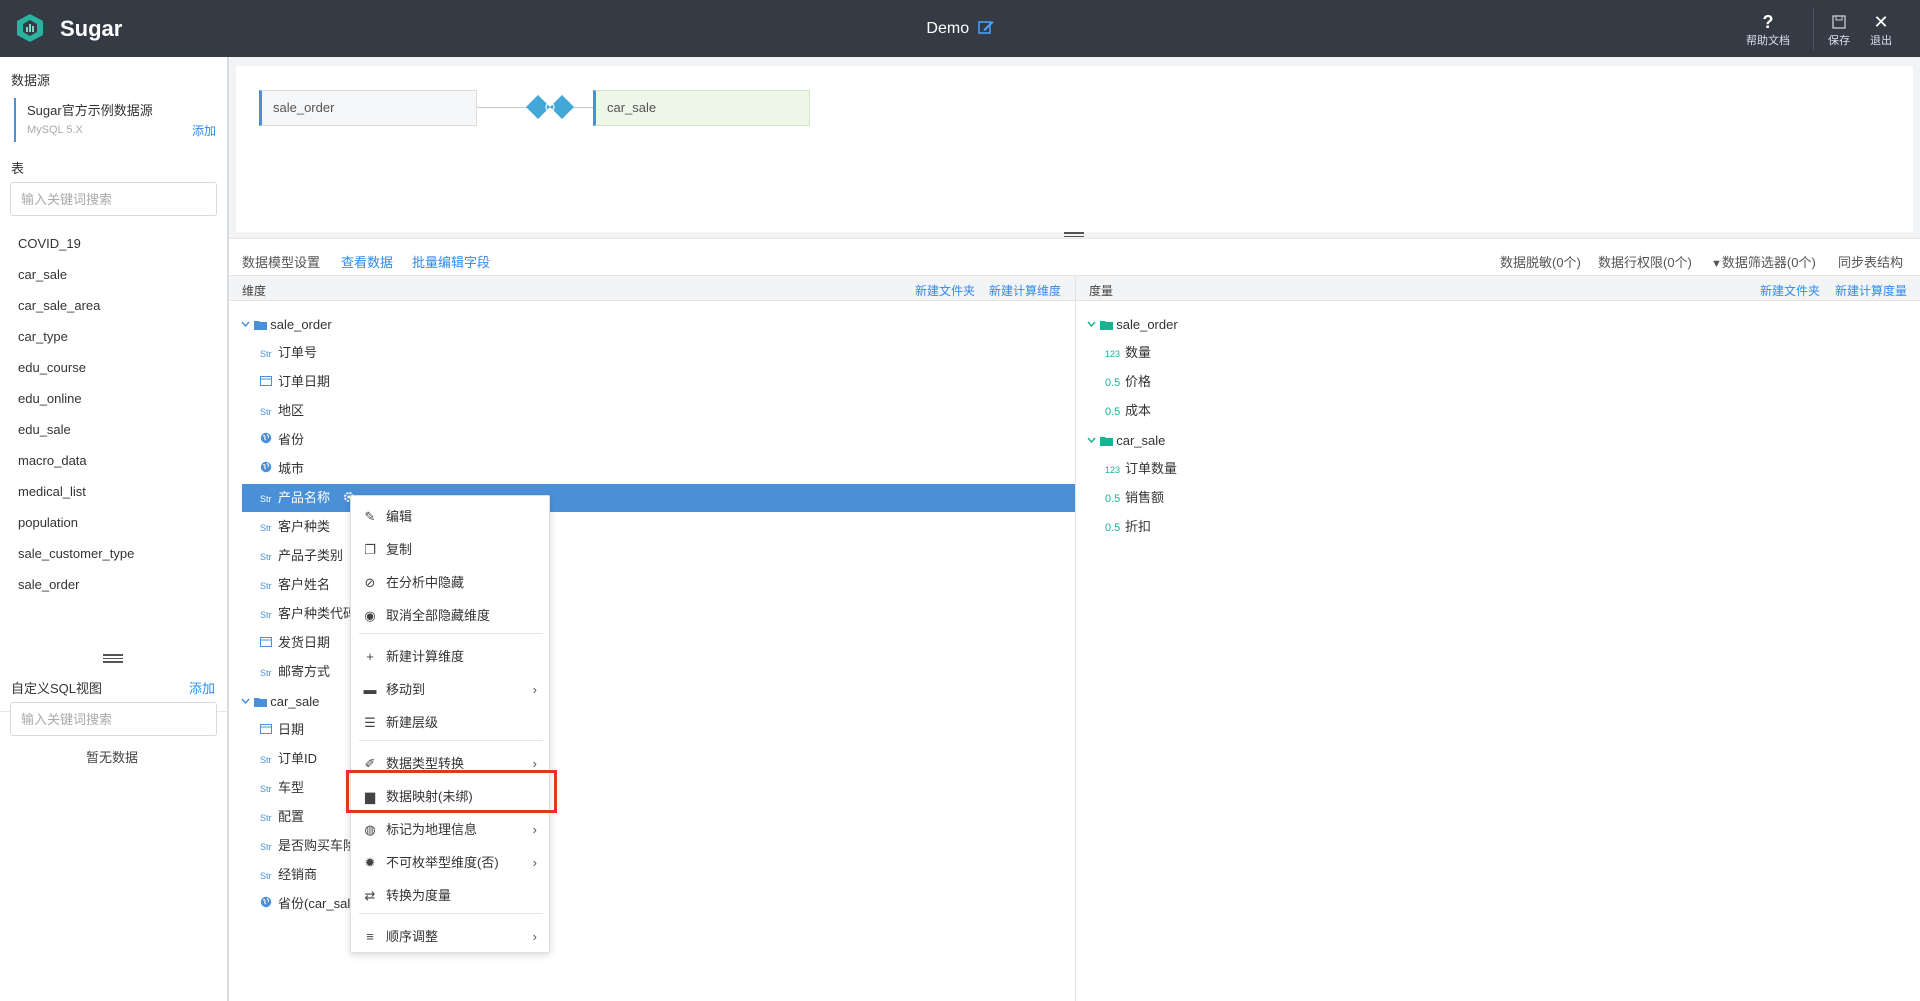  I want to click on dimension-field: 城市, so click(282, 469).